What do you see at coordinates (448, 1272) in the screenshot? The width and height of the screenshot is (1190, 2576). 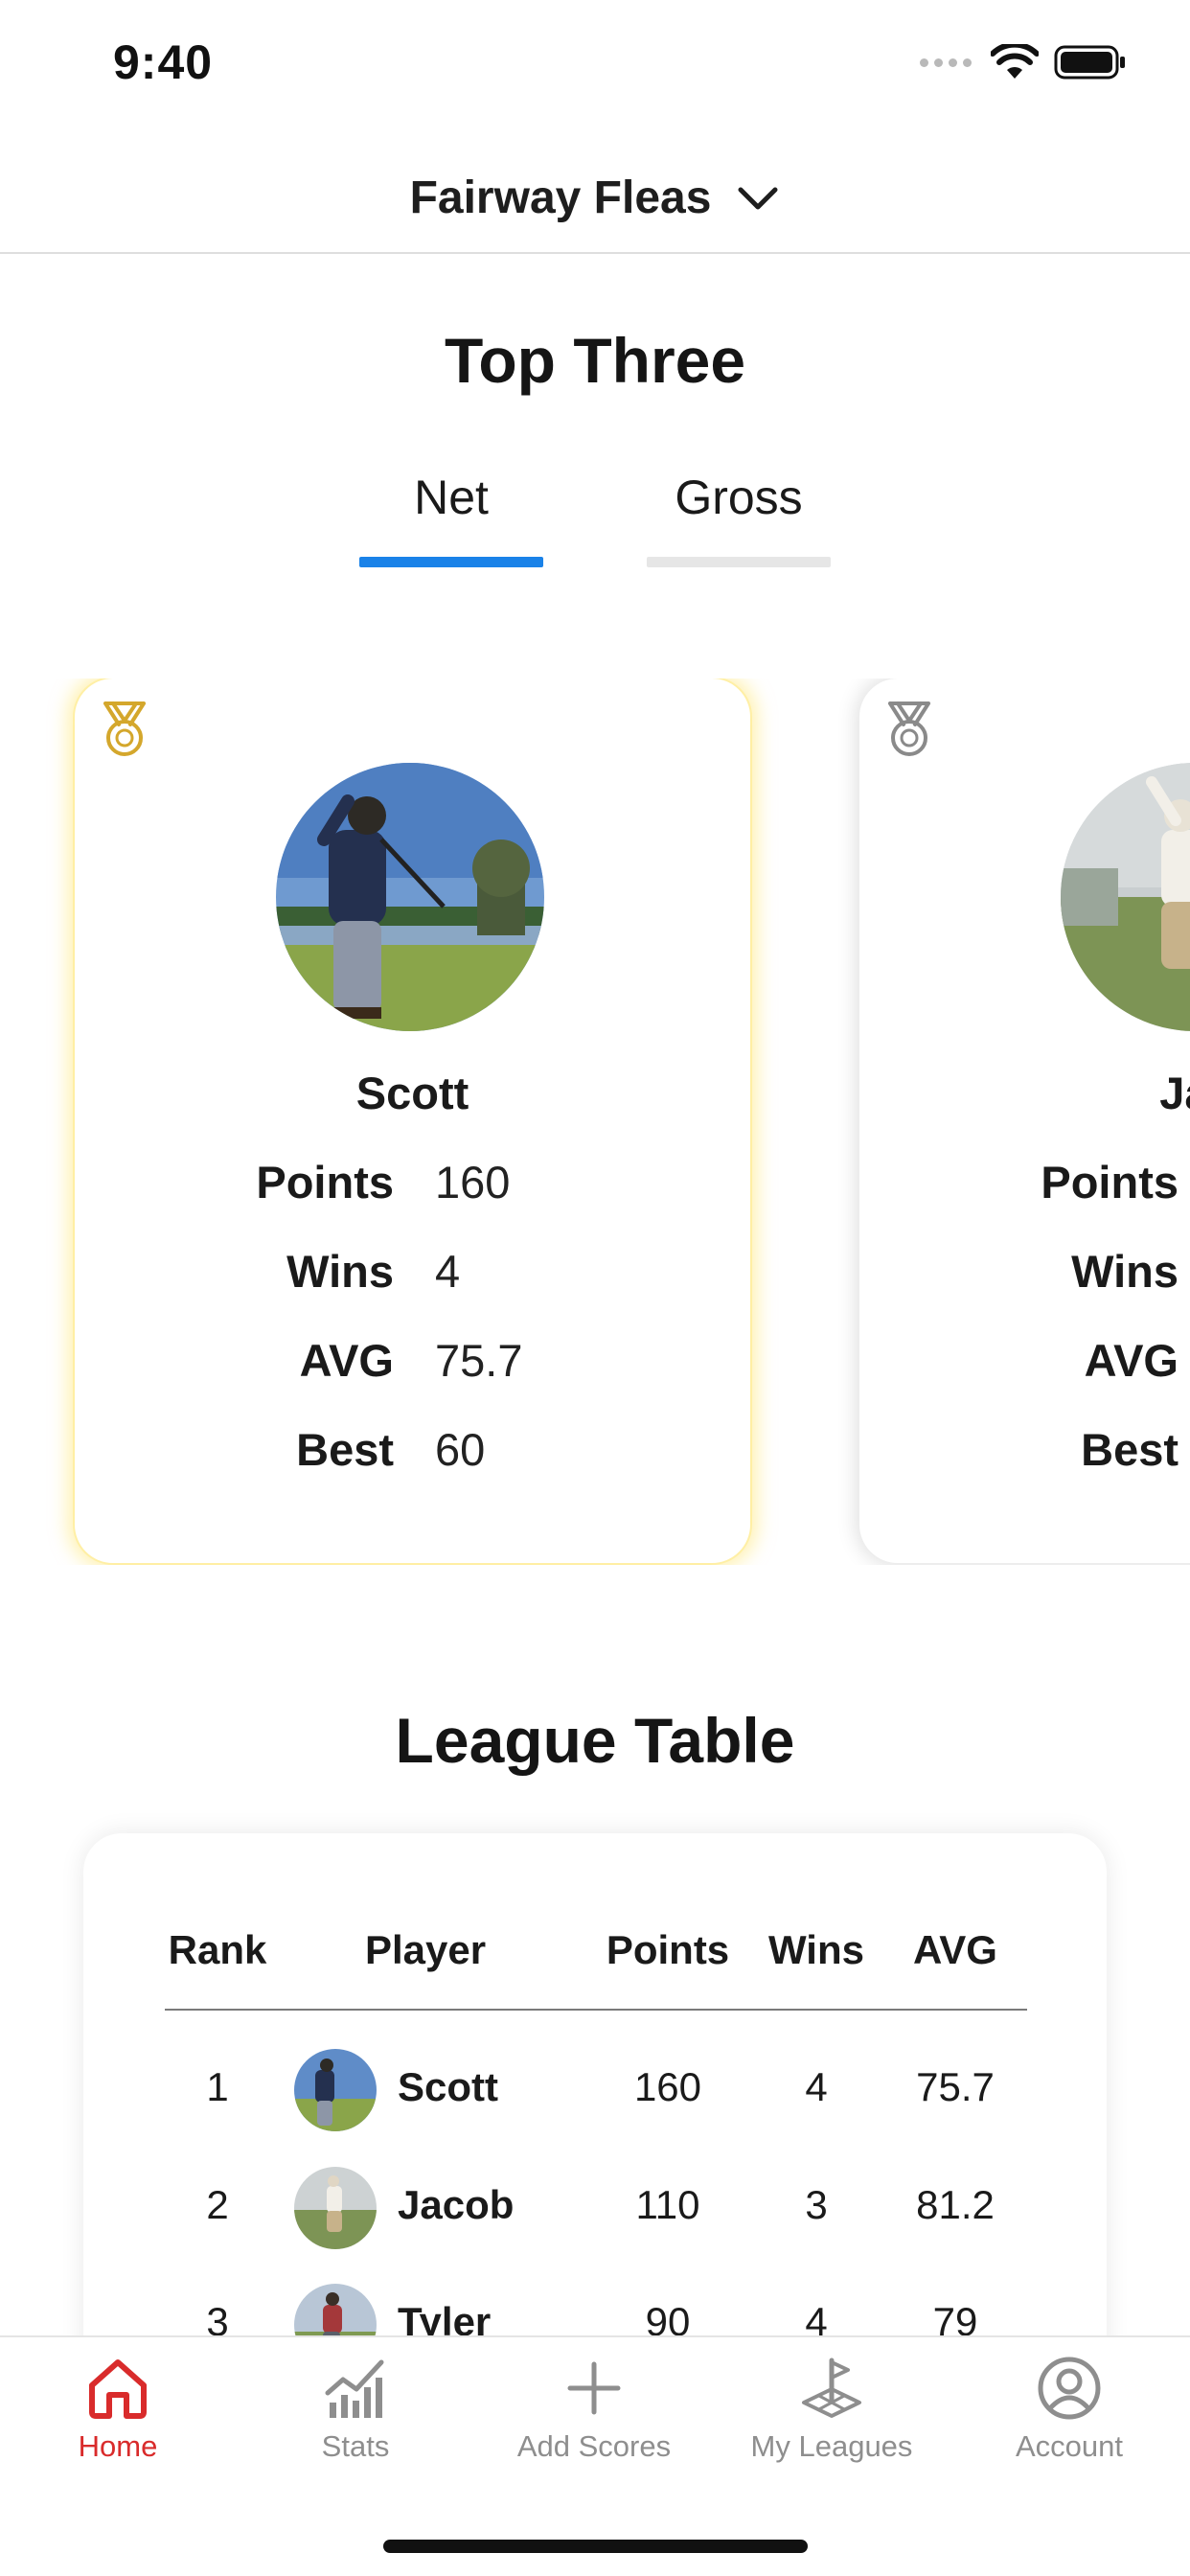 I see `stat-value: 4` at bounding box center [448, 1272].